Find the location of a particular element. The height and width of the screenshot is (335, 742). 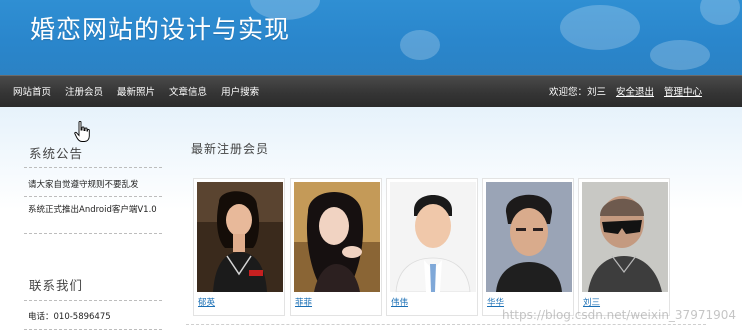

user-area: 欢迎您：刘三 安全退出 管理中心 is located at coordinates (625, 91).